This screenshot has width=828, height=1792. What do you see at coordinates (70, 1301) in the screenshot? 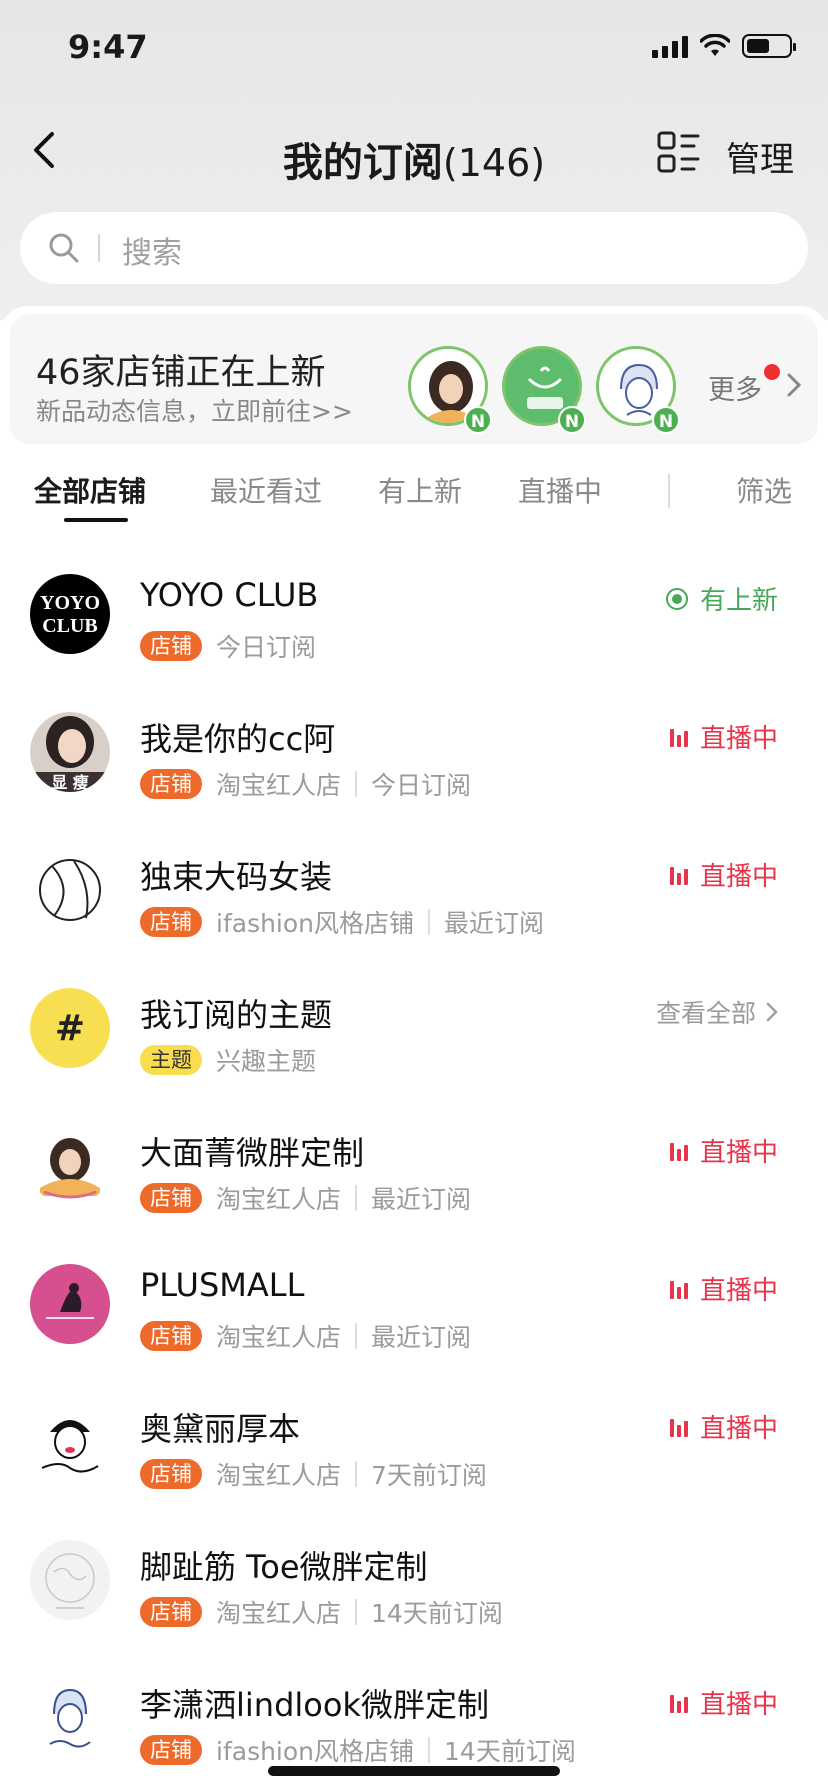
I see `plusmall-logo-icon` at bounding box center [70, 1301].